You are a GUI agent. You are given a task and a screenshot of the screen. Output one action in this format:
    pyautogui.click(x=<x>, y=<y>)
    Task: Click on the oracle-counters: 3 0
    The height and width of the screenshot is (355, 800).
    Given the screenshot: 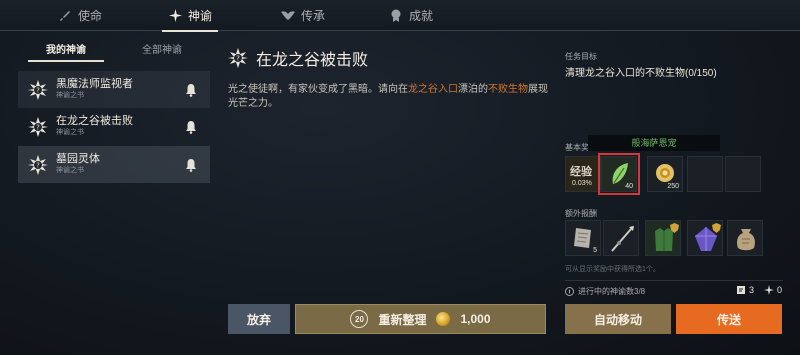 What is the action you would take?
    pyautogui.click(x=759, y=290)
    